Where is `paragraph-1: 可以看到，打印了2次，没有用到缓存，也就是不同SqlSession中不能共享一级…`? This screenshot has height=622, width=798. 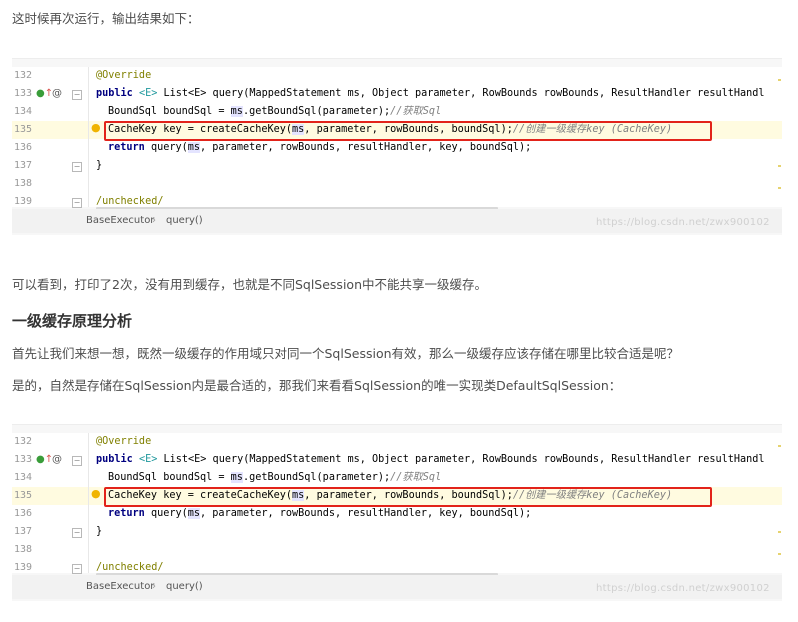
paragraph-1: 可以看到，打印了2次，没有用到缓存，也就是不同SqlSession中不能共享一级… is located at coordinates (249, 284).